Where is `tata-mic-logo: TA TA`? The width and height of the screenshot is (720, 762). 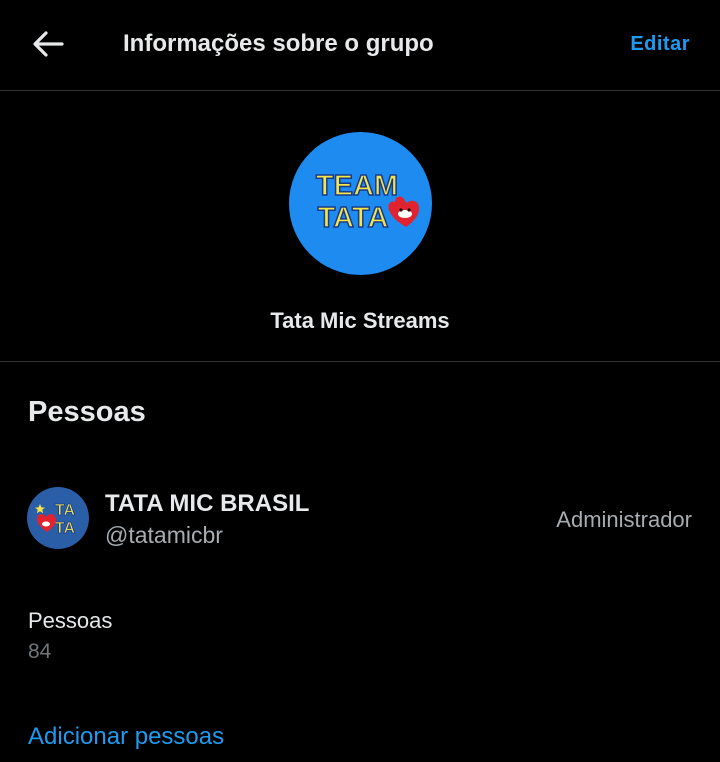 tata-mic-logo: TA TA is located at coordinates (55, 519).